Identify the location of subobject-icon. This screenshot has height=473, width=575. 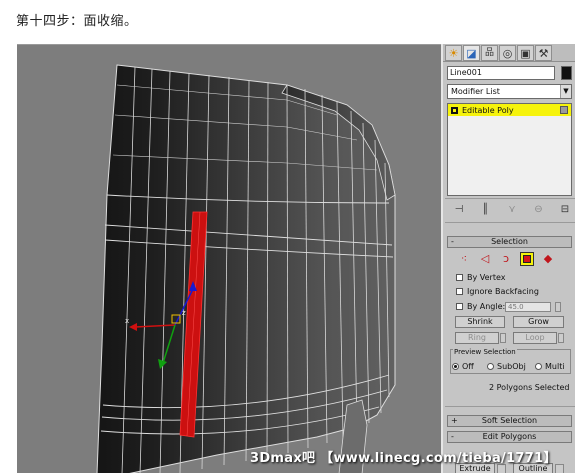
(564, 110).